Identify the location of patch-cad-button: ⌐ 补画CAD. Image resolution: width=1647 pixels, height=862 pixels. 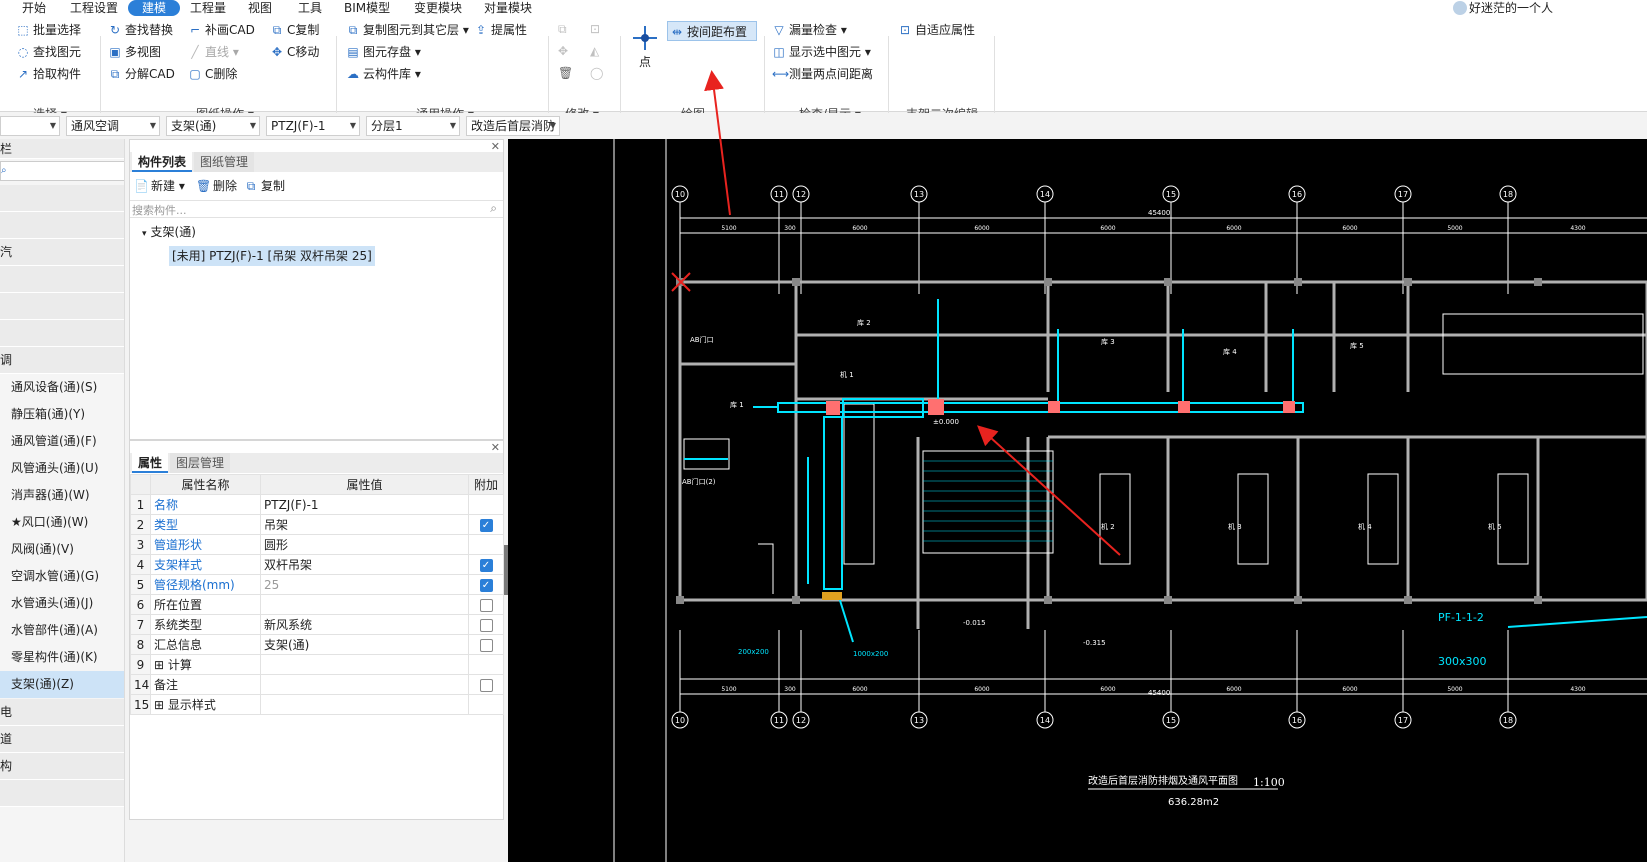
(221, 30).